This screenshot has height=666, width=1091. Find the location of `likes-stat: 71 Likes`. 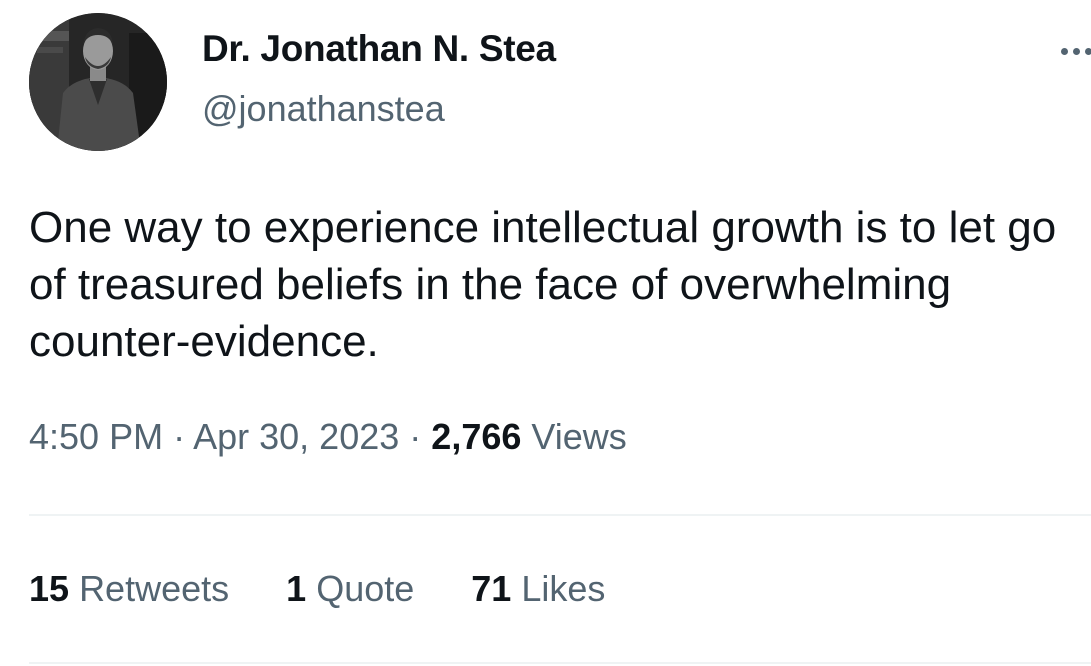

likes-stat: 71 Likes is located at coordinates (538, 589).